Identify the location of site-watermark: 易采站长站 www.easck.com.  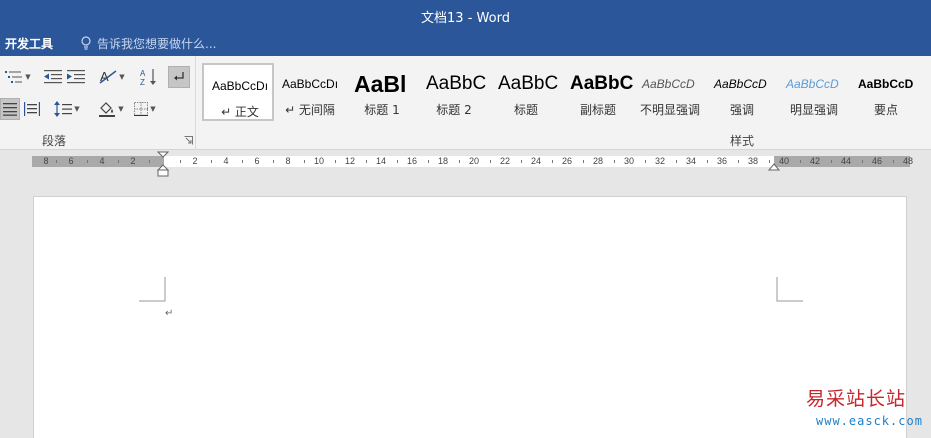
(868, 411).